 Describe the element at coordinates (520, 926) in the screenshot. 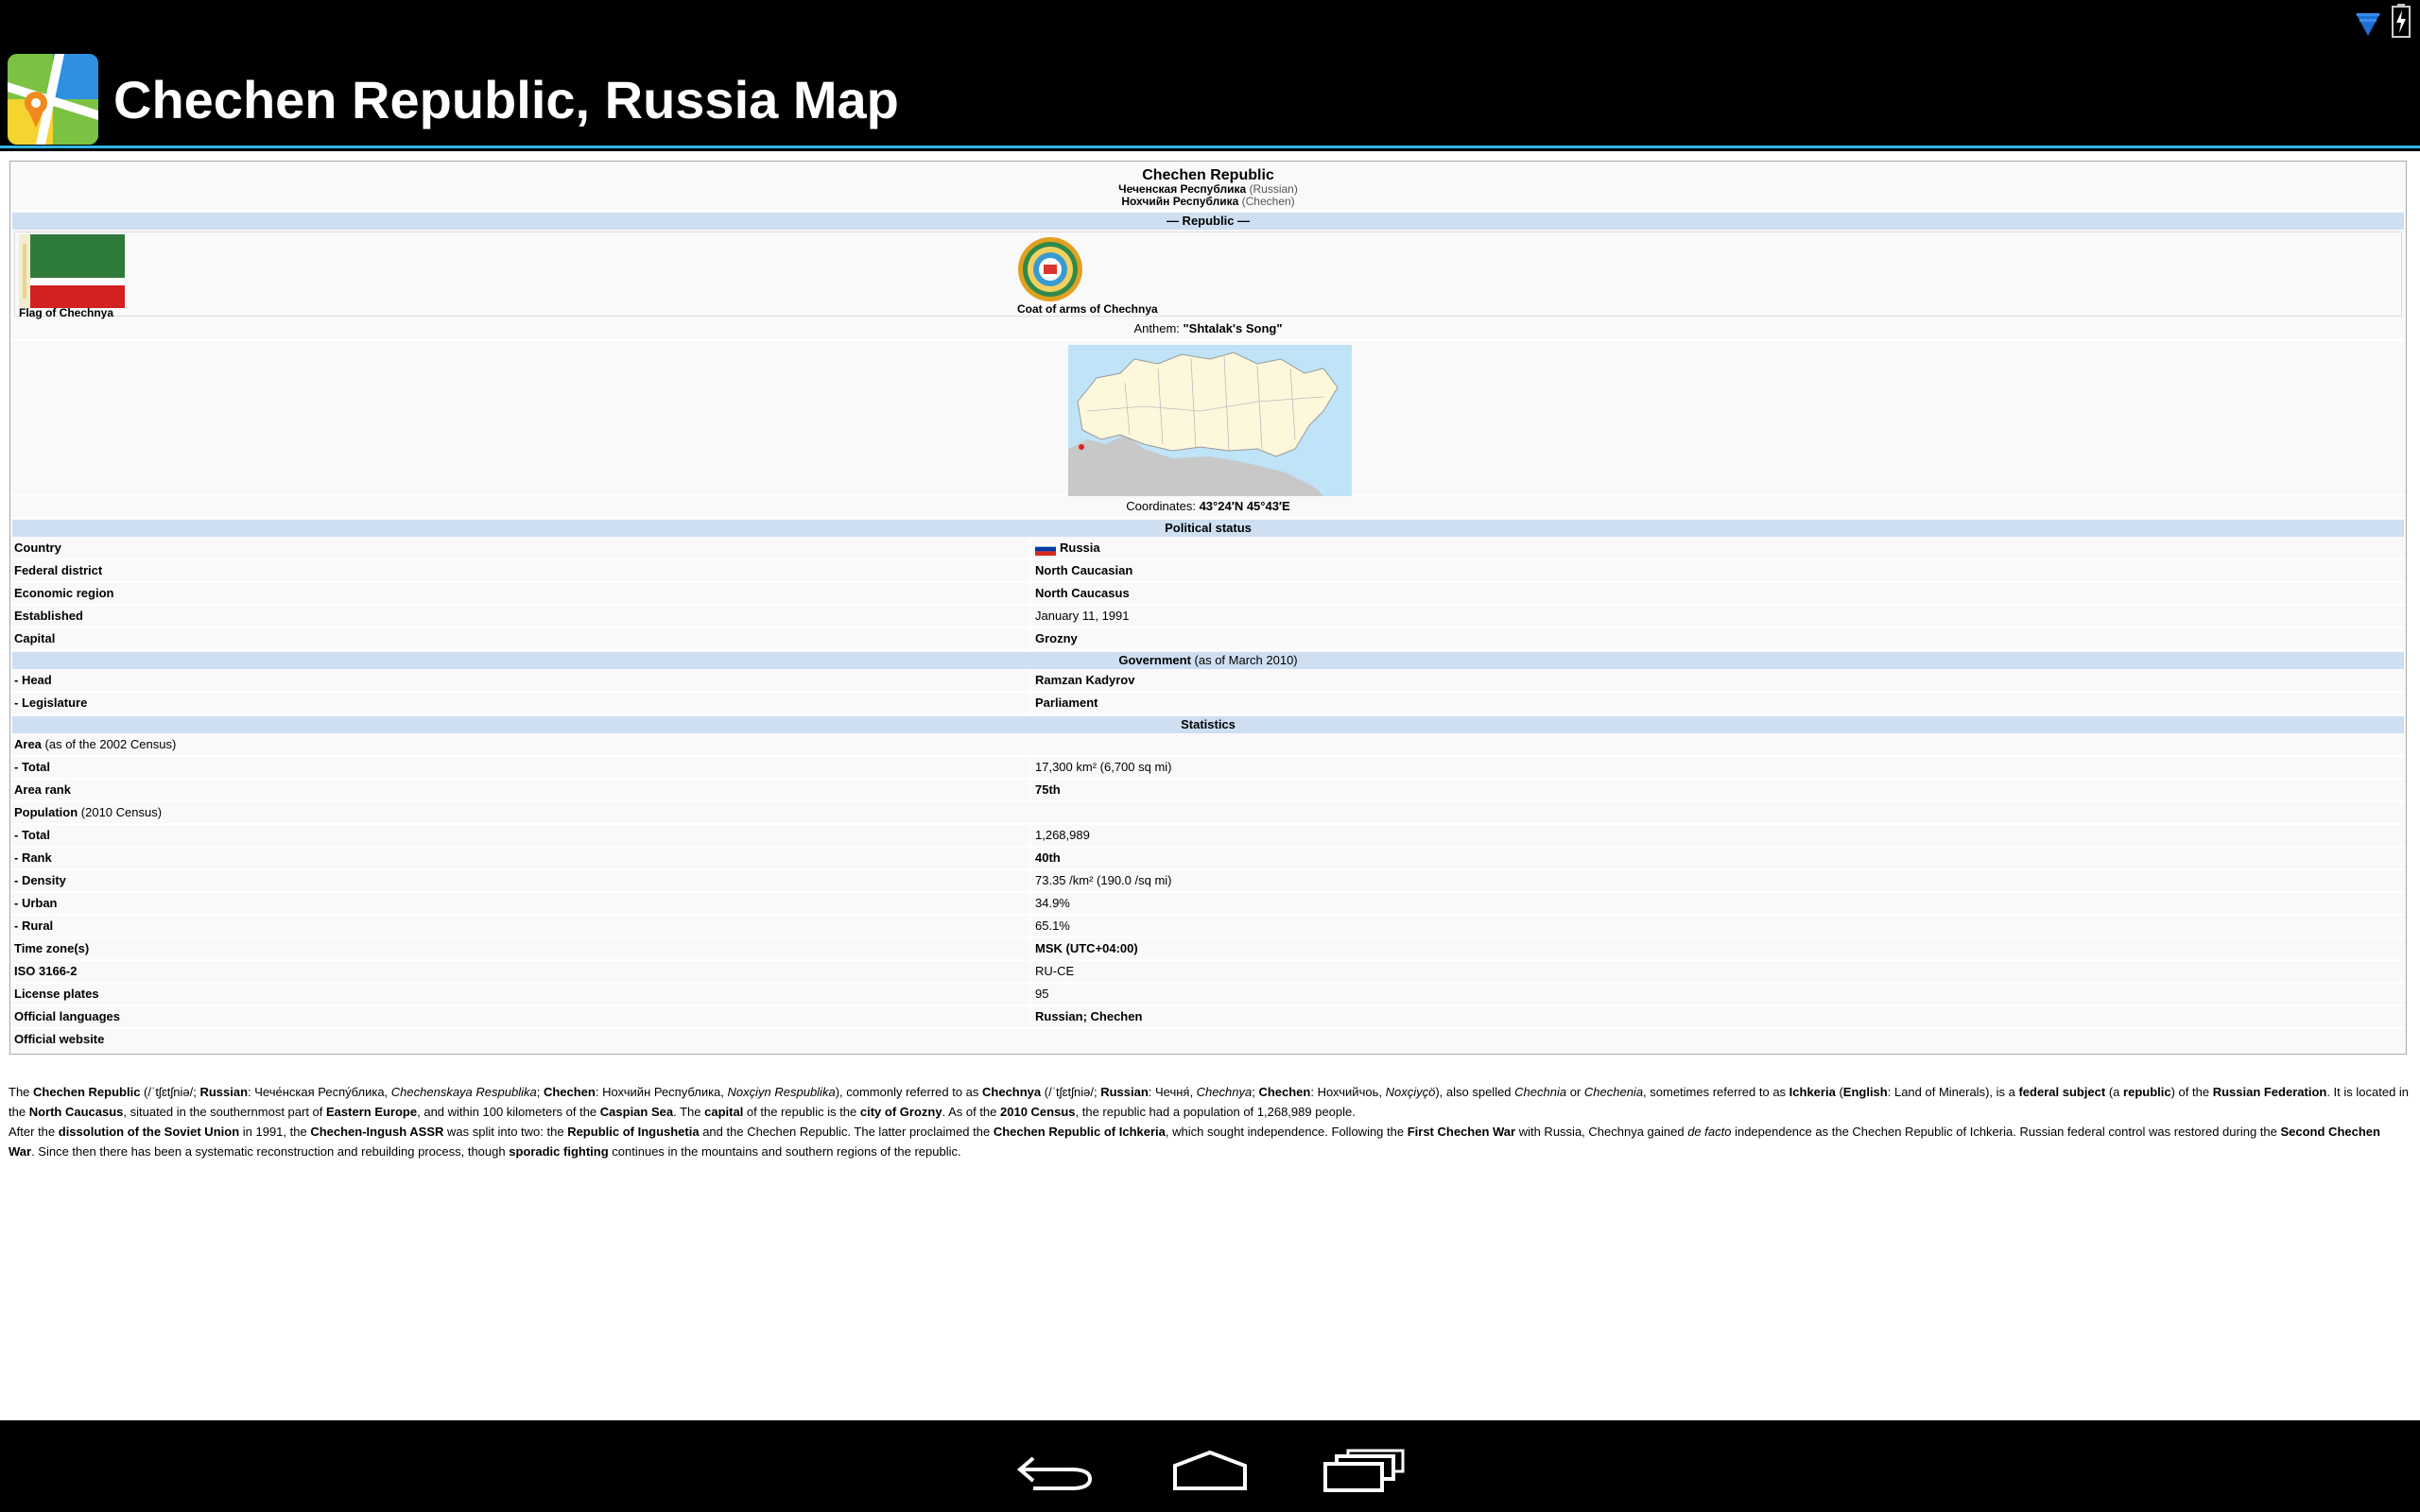

I see `row-label: - Rural` at that location.